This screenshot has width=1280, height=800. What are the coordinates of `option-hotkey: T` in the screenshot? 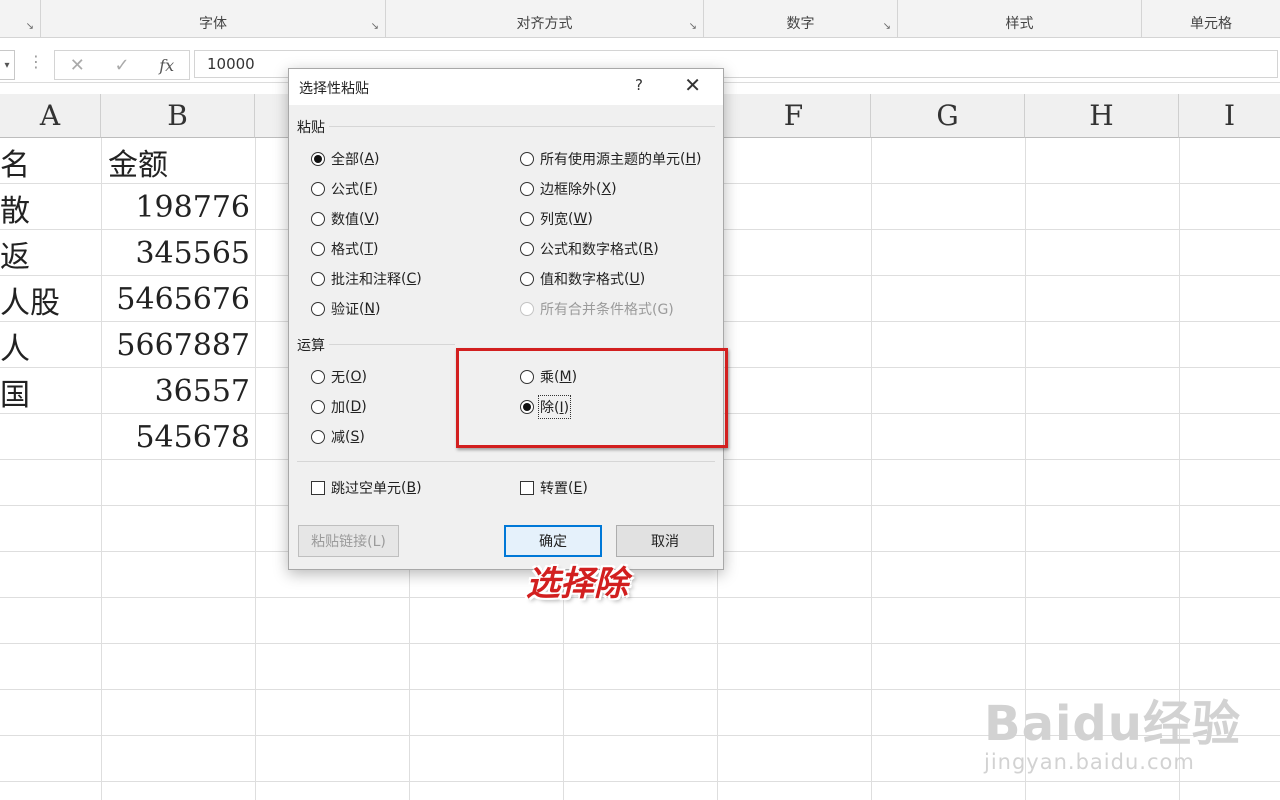 It's located at (369, 249).